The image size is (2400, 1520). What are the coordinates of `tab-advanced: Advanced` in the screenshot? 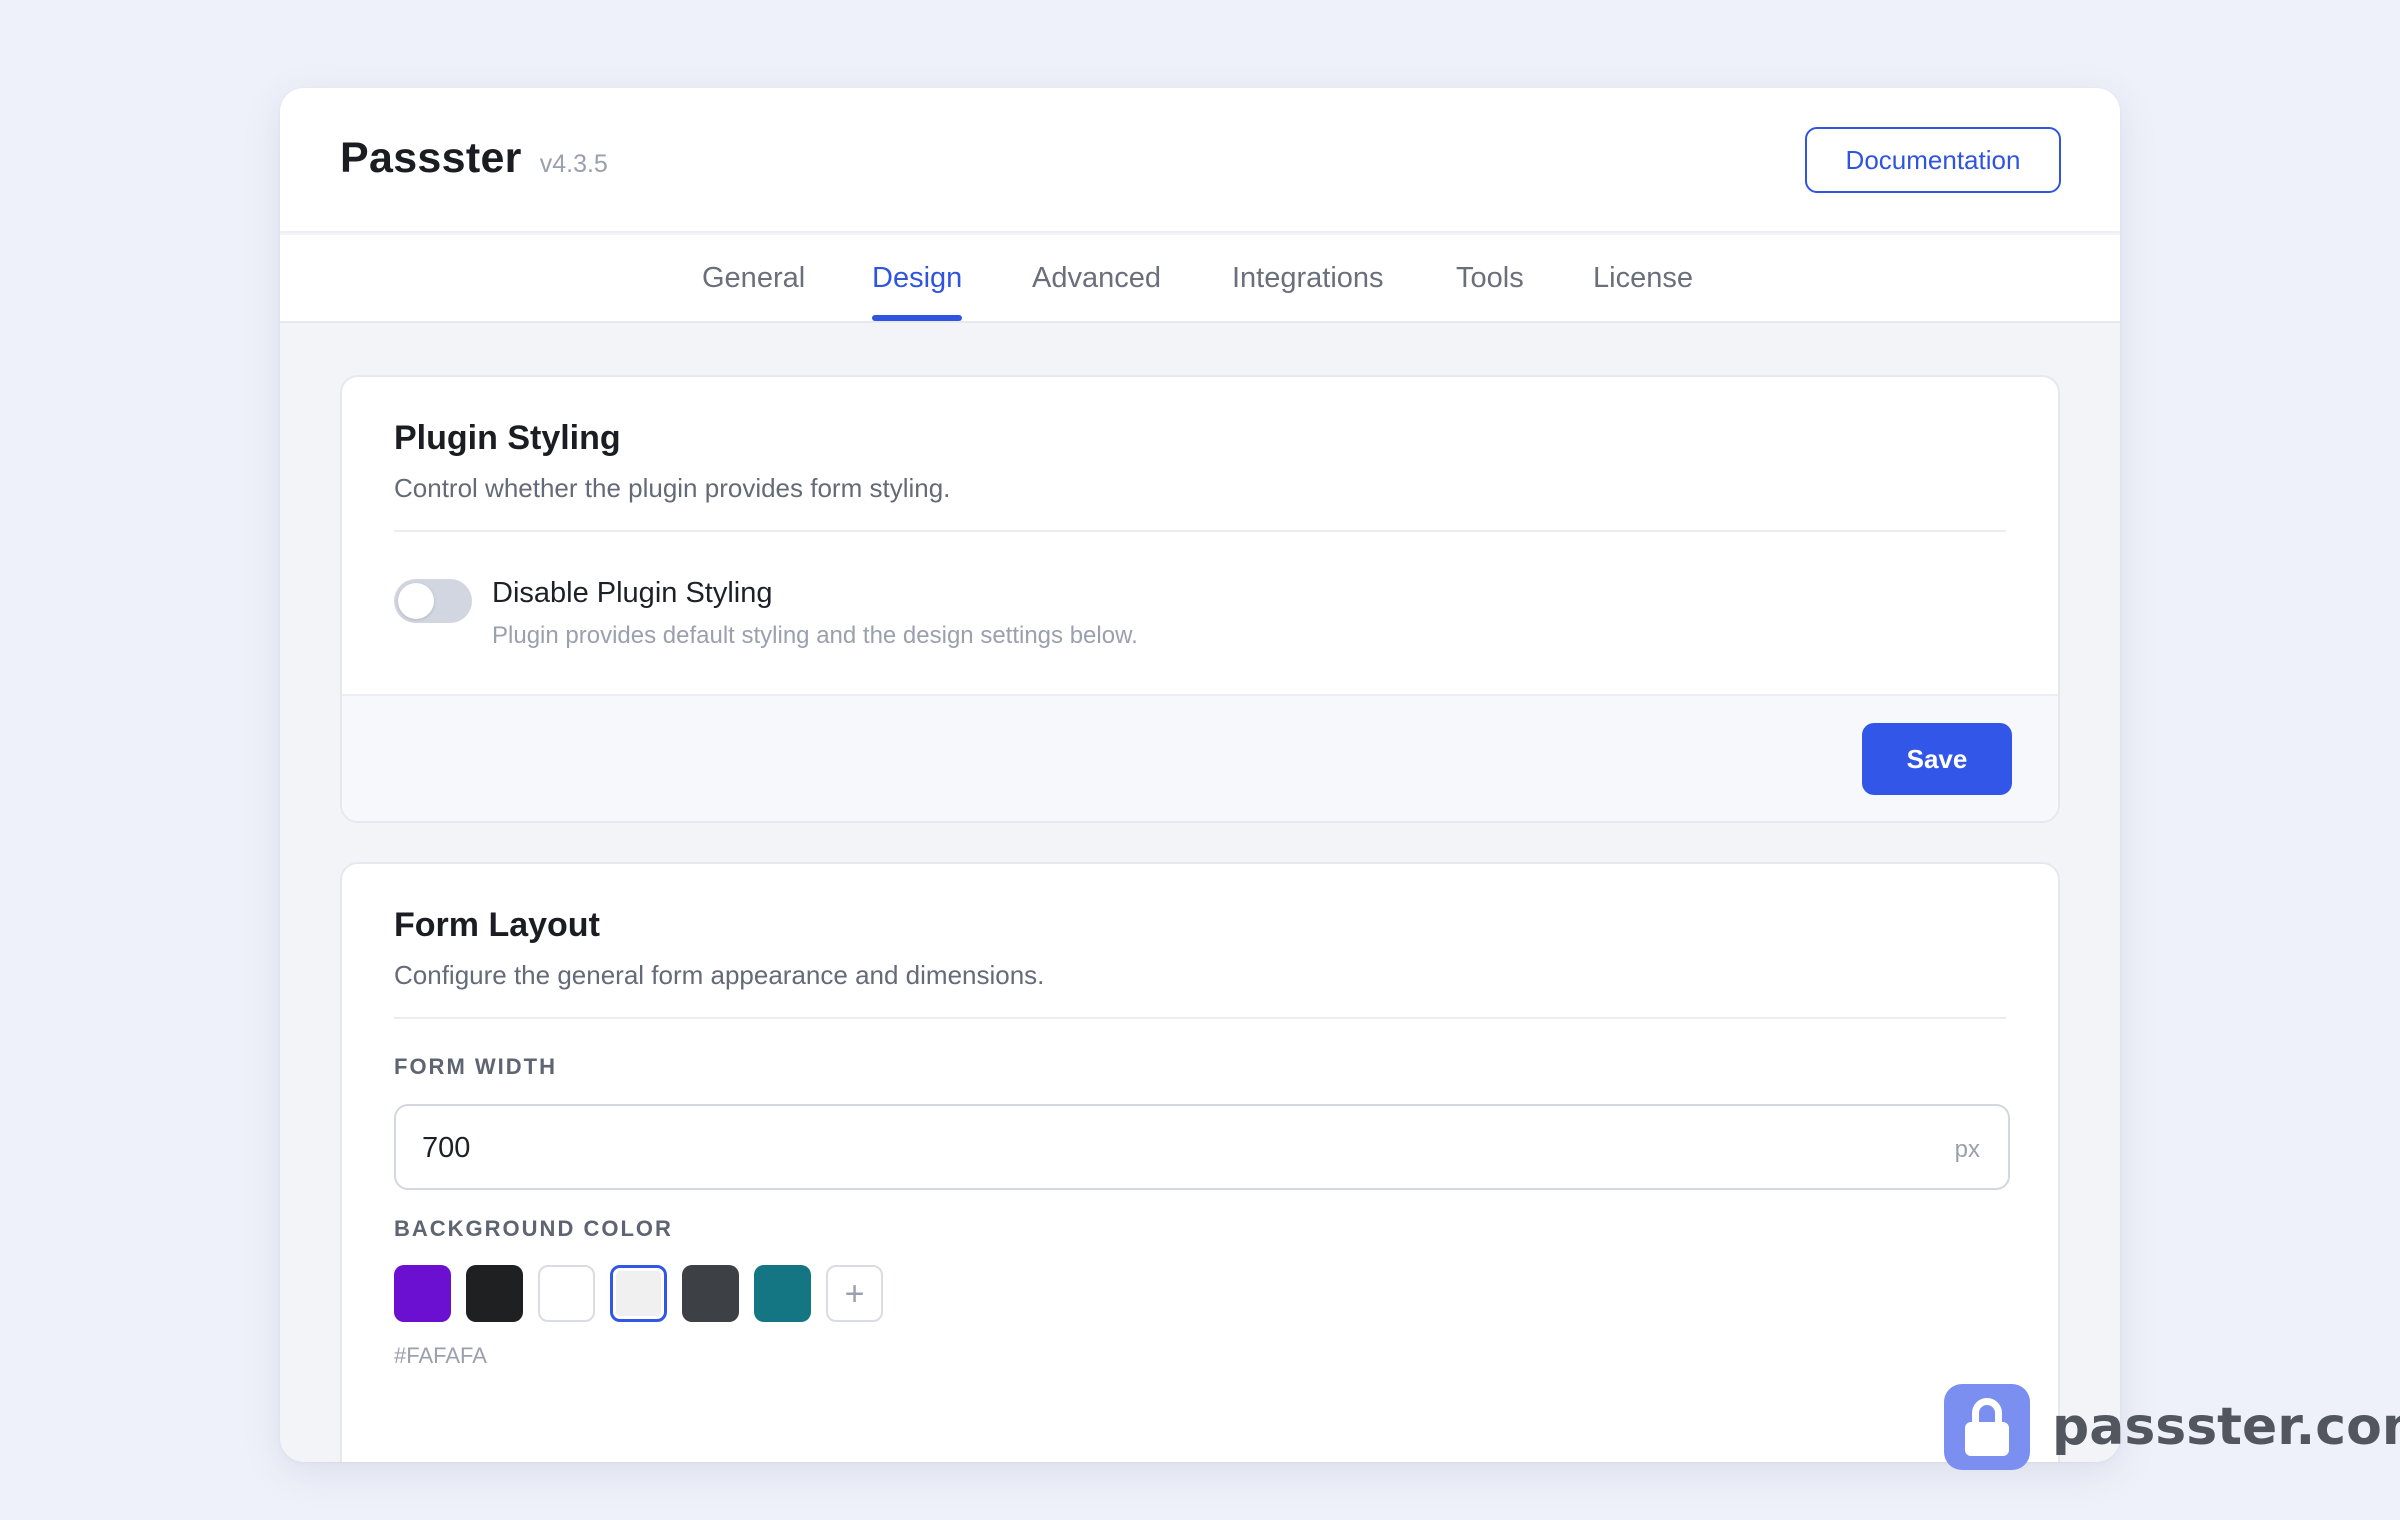 It's located at (1096, 278).